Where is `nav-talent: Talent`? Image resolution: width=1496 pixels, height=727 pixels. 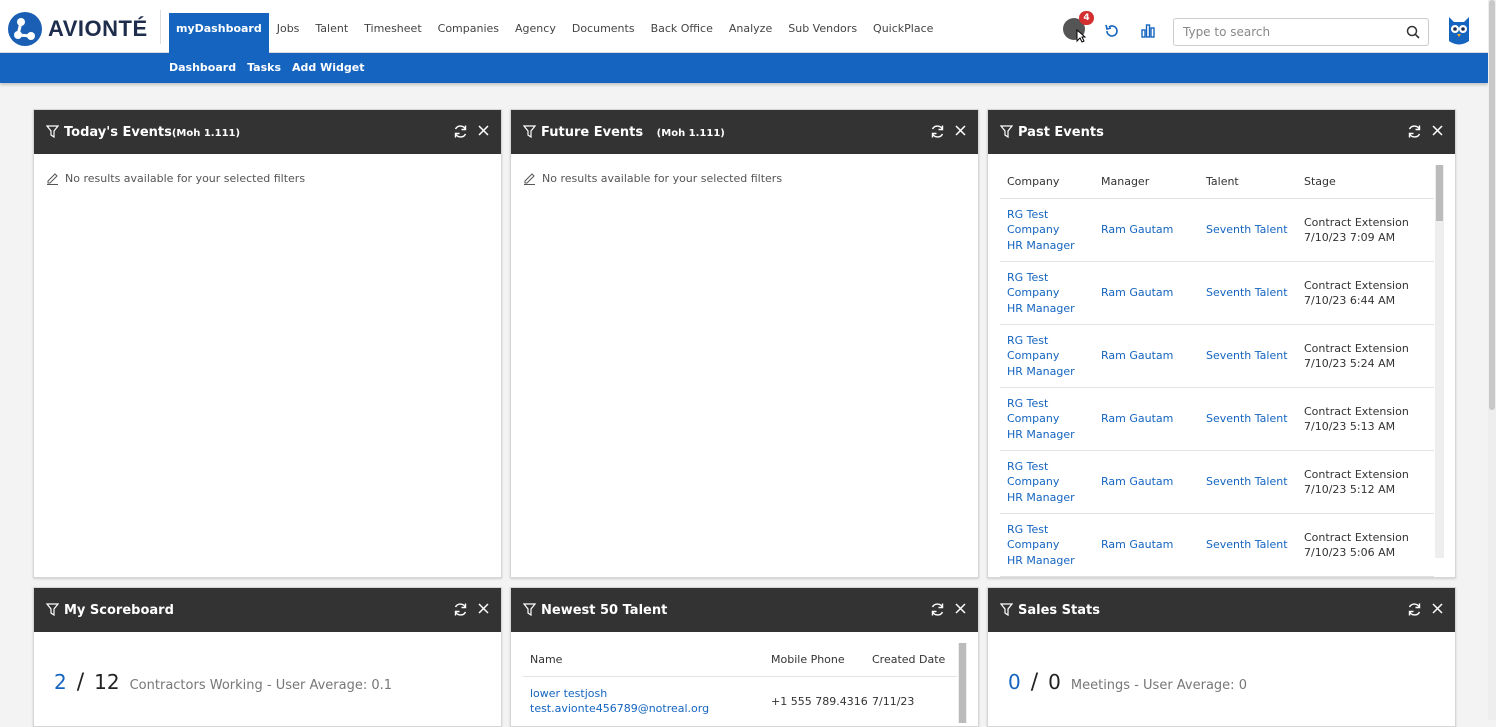 nav-talent: Talent is located at coordinates (331, 33).